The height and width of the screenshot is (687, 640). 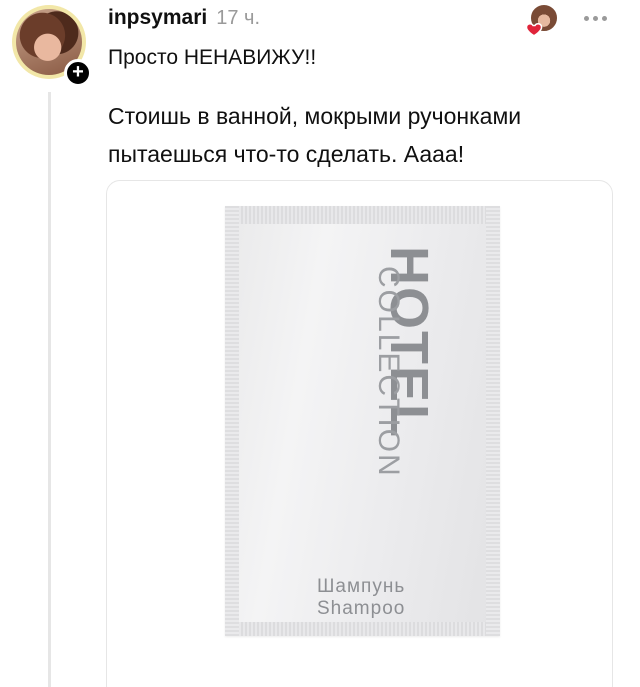 What do you see at coordinates (362, 629) in the screenshot?
I see `sachet-seal-bottom` at bounding box center [362, 629].